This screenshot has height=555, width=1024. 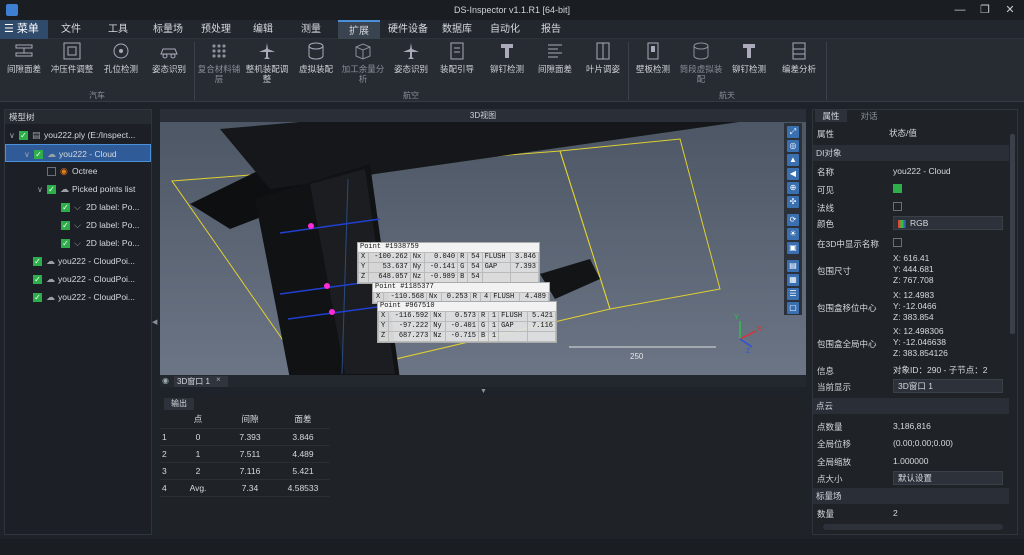 I want to click on top-view-icon: ▲, so click(x=793, y=160).